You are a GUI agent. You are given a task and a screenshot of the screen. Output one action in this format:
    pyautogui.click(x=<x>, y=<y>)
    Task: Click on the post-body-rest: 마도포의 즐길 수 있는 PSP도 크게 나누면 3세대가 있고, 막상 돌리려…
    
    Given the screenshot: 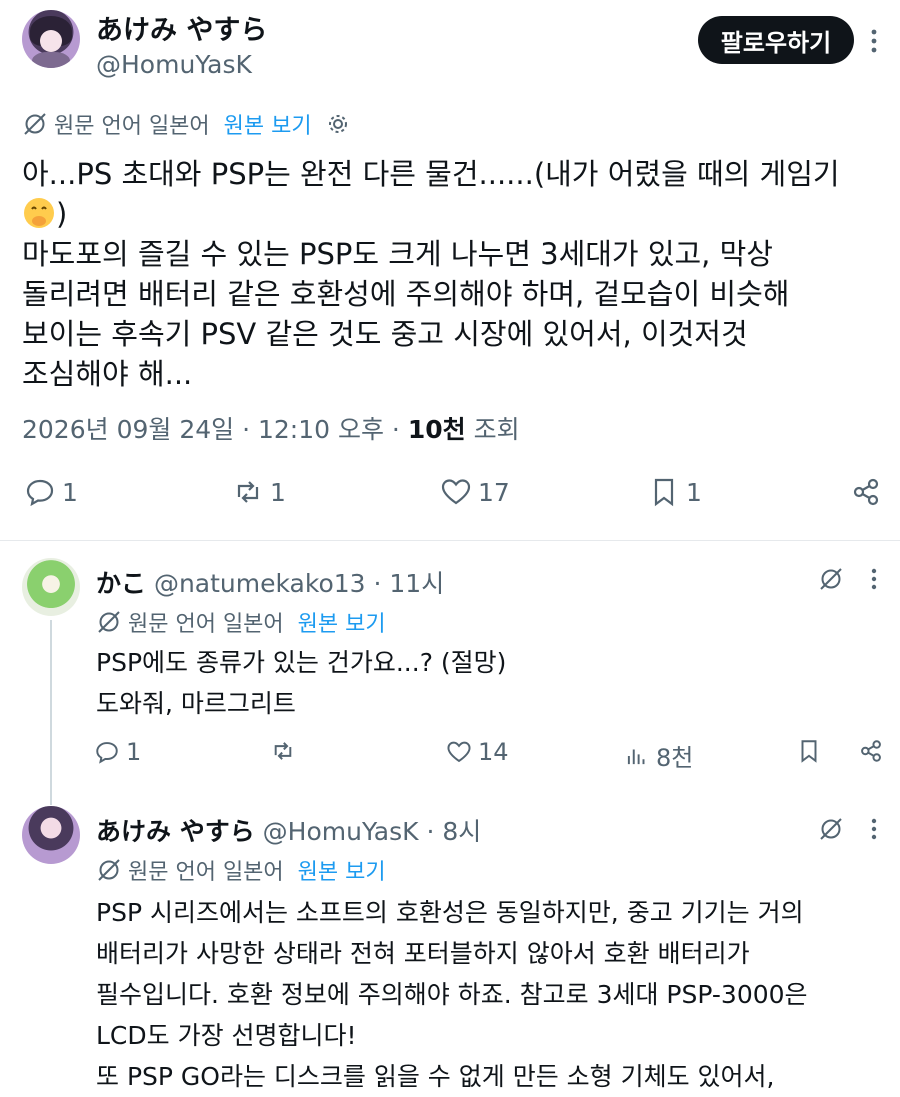 What is the action you would take?
    pyautogui.click(x=406, y=314)
    